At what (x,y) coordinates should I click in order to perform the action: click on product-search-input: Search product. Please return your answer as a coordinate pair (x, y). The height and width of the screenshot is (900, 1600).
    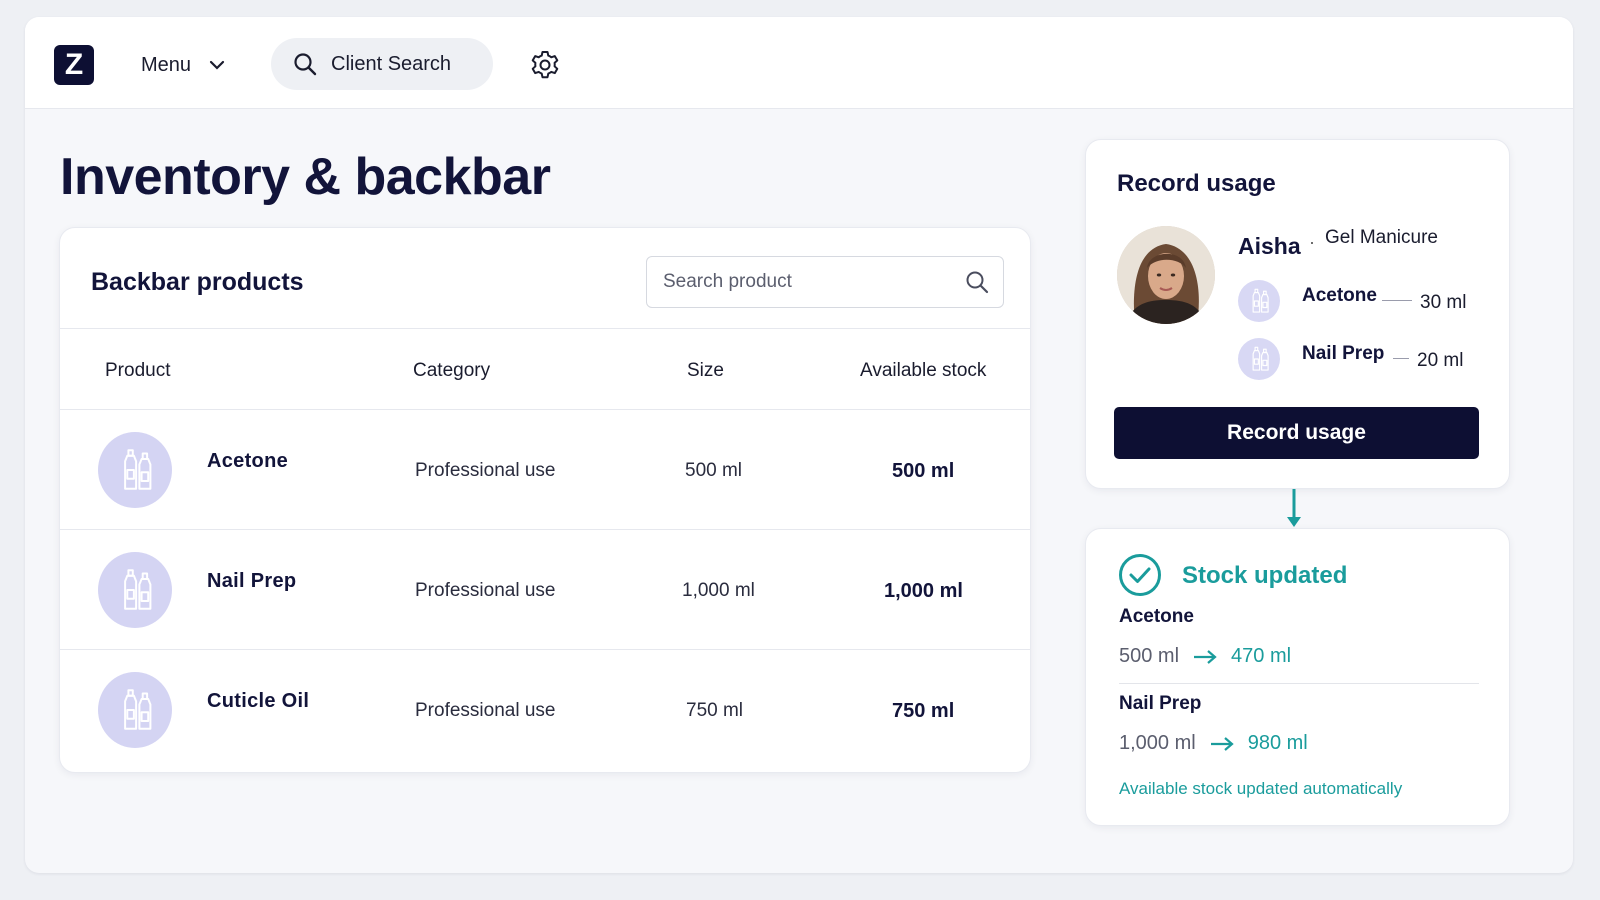
    Looking at the image, I should click on (825, 282).